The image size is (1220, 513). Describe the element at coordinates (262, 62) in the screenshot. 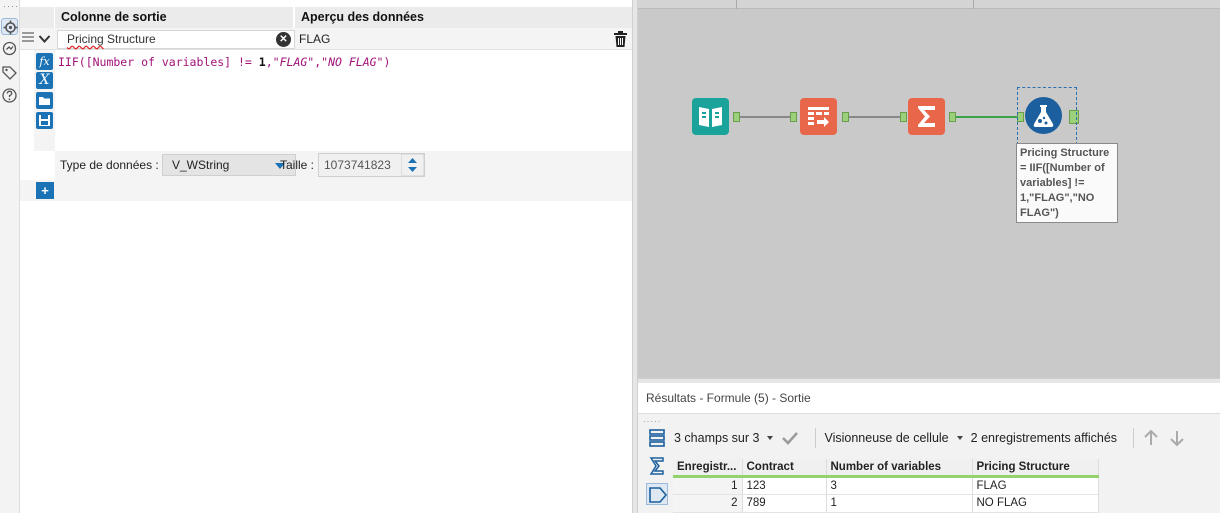

I see `expr-number: 1` at that location.